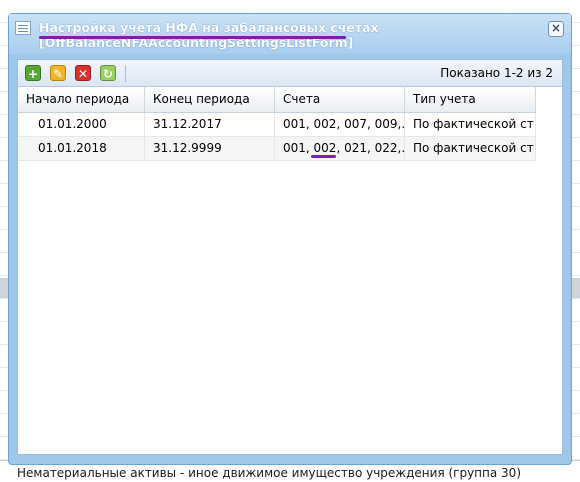 This screenshot has width=580, height=482. What do you see at coordinates (541, 99) in the screenshot?
I see `column-header-filler` at bounding box center [541, 99].